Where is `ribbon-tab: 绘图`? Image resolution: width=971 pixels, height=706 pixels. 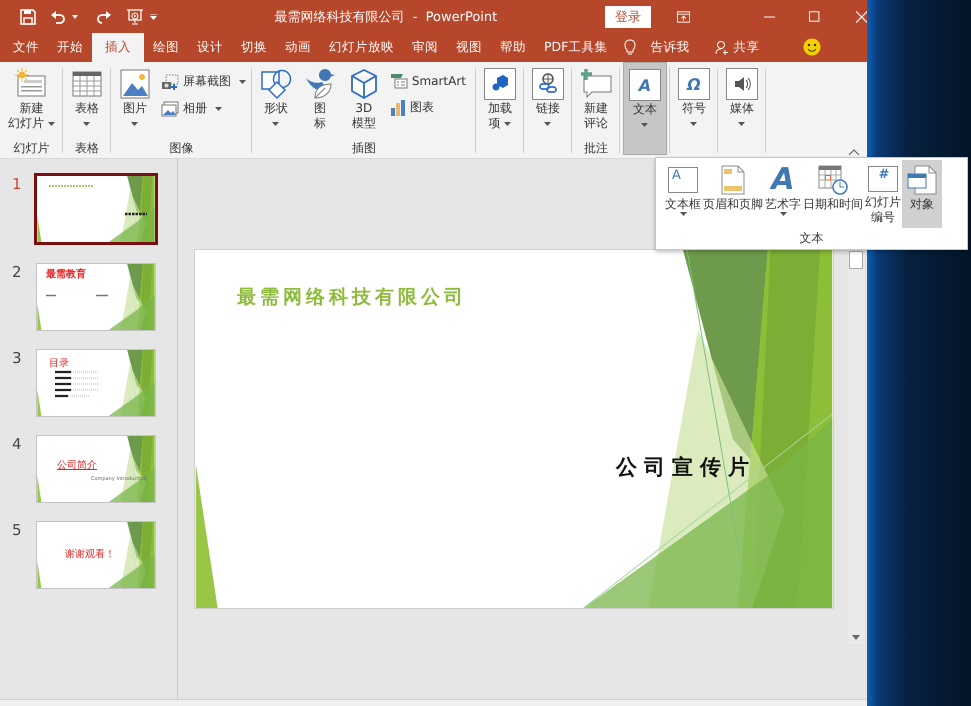
ribbon-tab: 绘图 is located at coordinates (166, 47).